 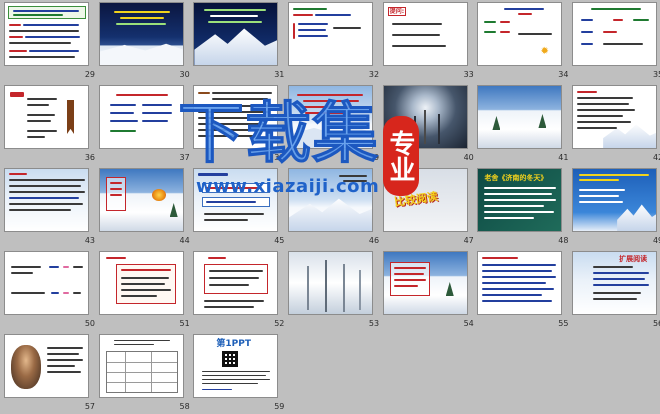 I want to click on pine-tree, so click(x=542, y=121).